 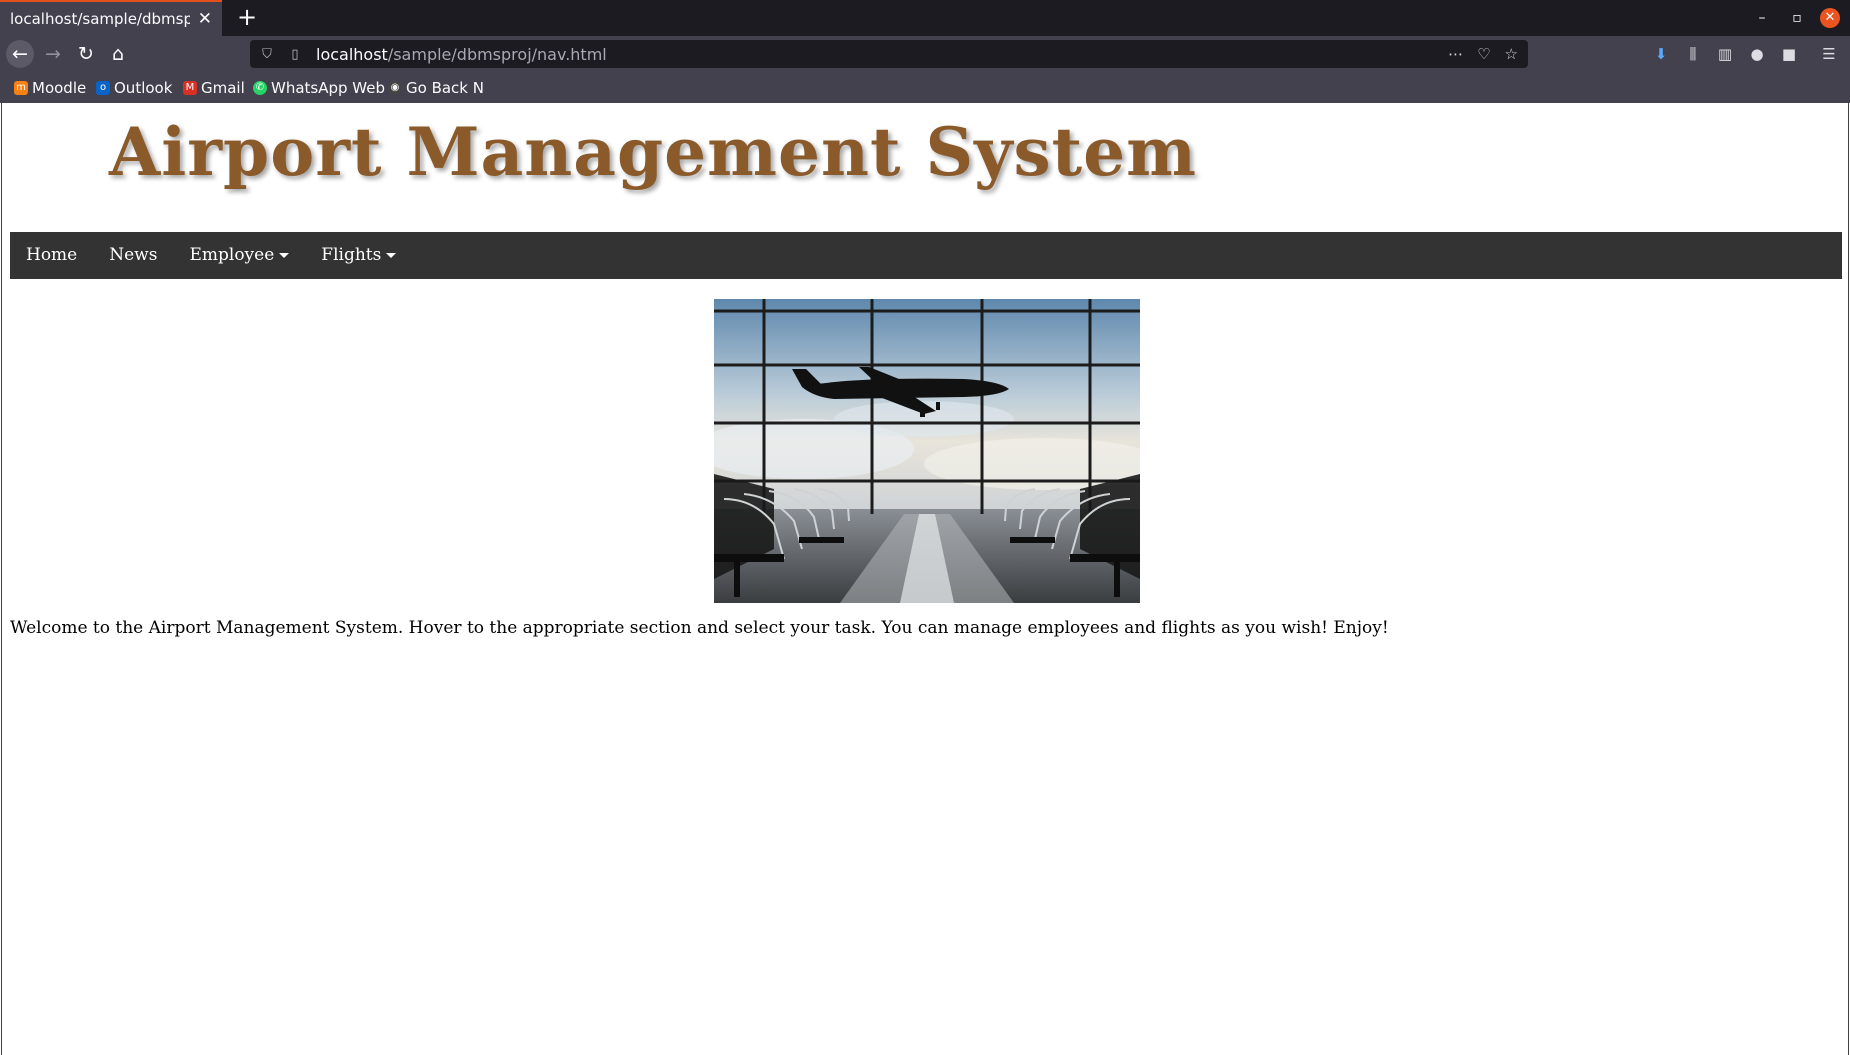 I want to click on bookmark-label: Go Back N, so click(x=445, y=88).